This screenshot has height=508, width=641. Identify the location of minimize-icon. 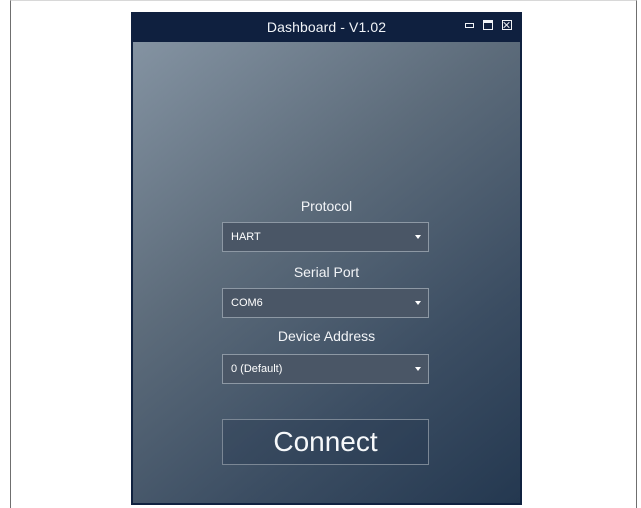
(469, 25).